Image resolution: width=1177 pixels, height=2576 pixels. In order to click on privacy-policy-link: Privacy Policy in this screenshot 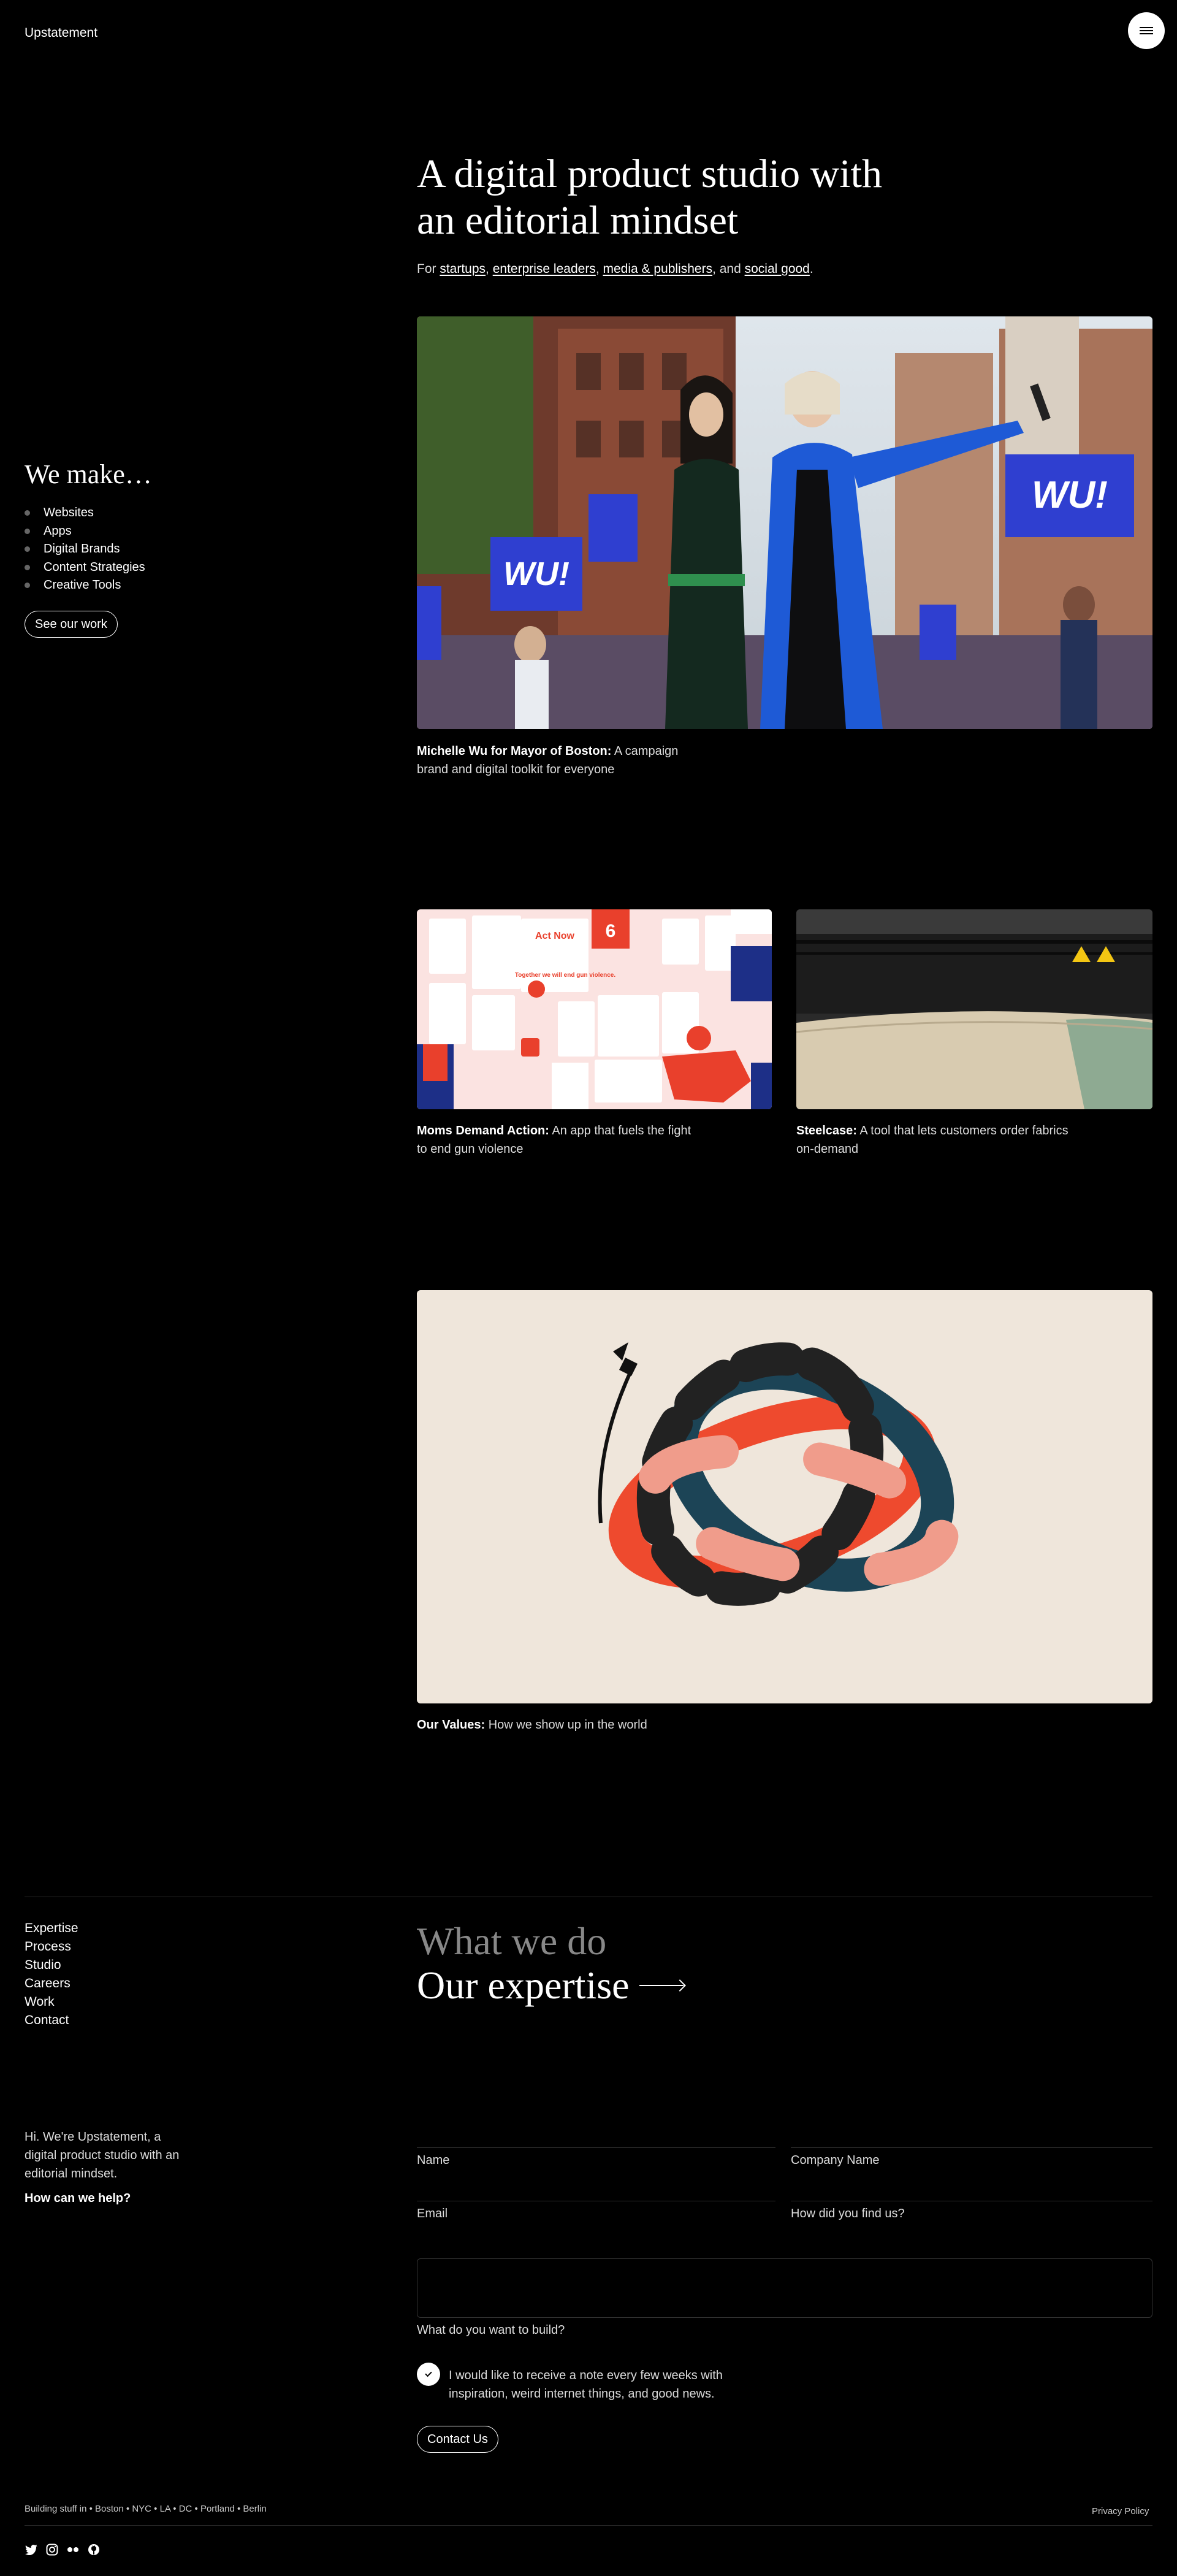, I will do `click(1120, 2511)`.